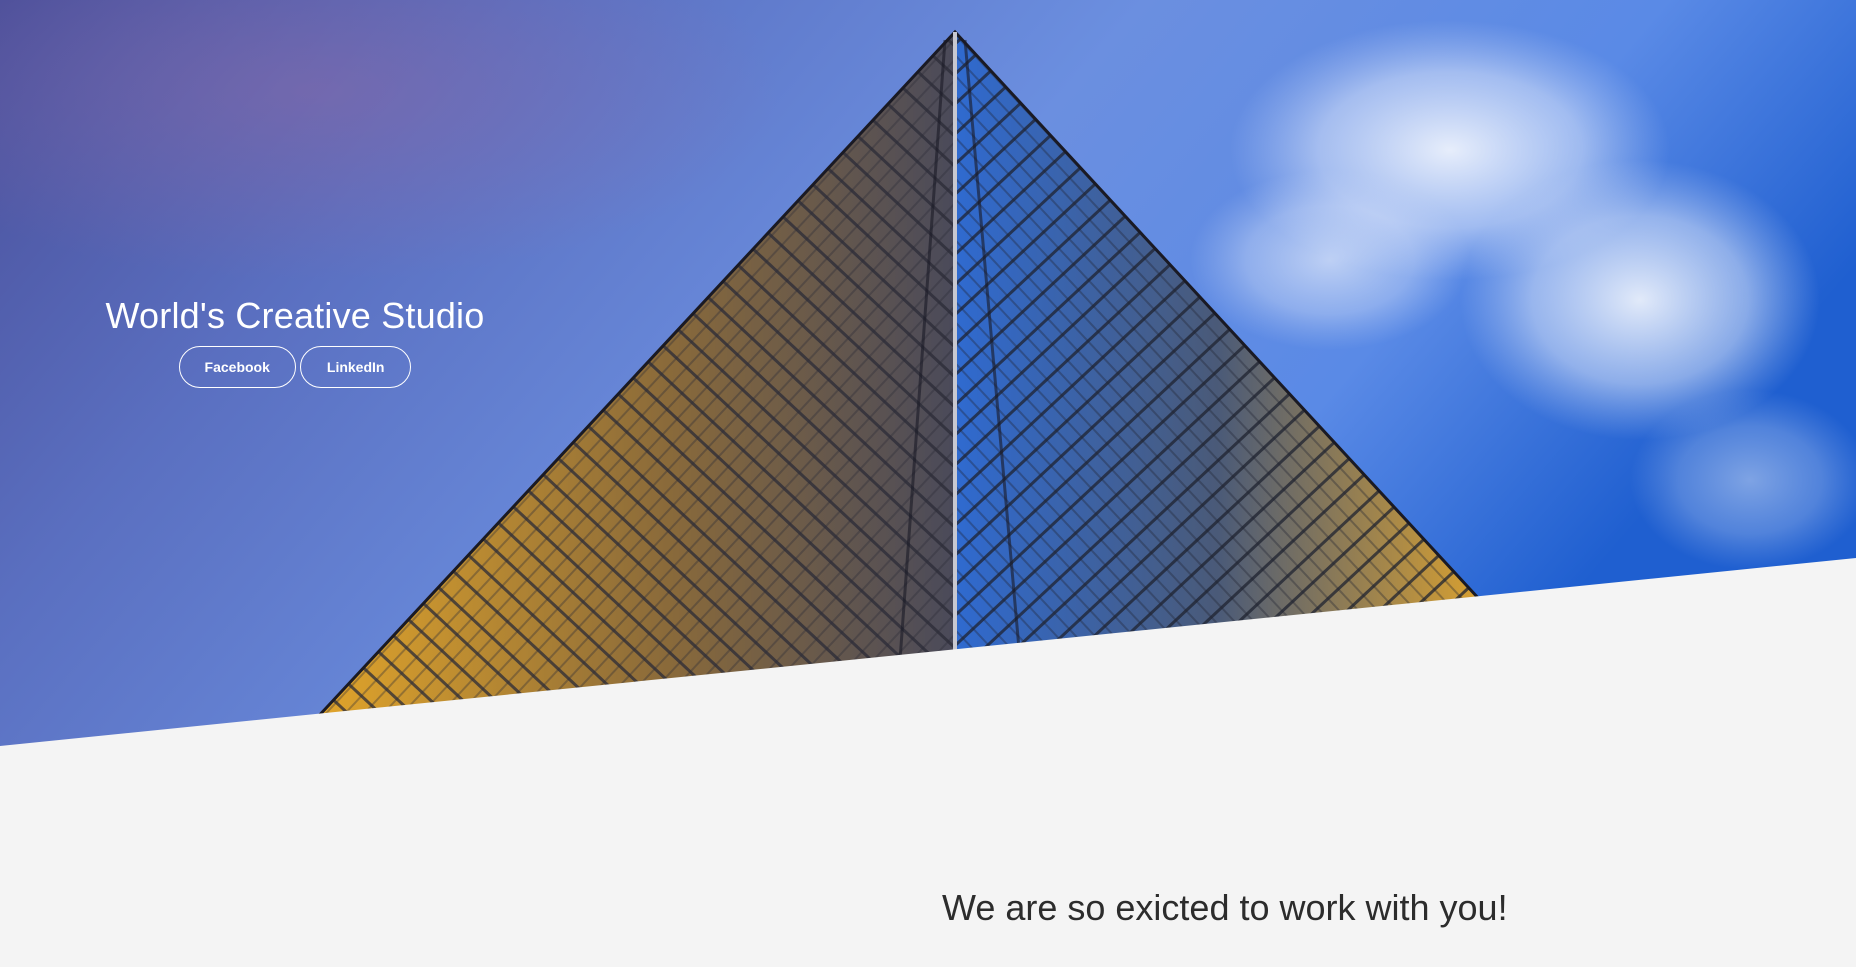 The image size is (1856, 967). Describe the element at coordinates (355, 366) in the screenshot. I see `linkedin-button: LinkedIn` at that location.